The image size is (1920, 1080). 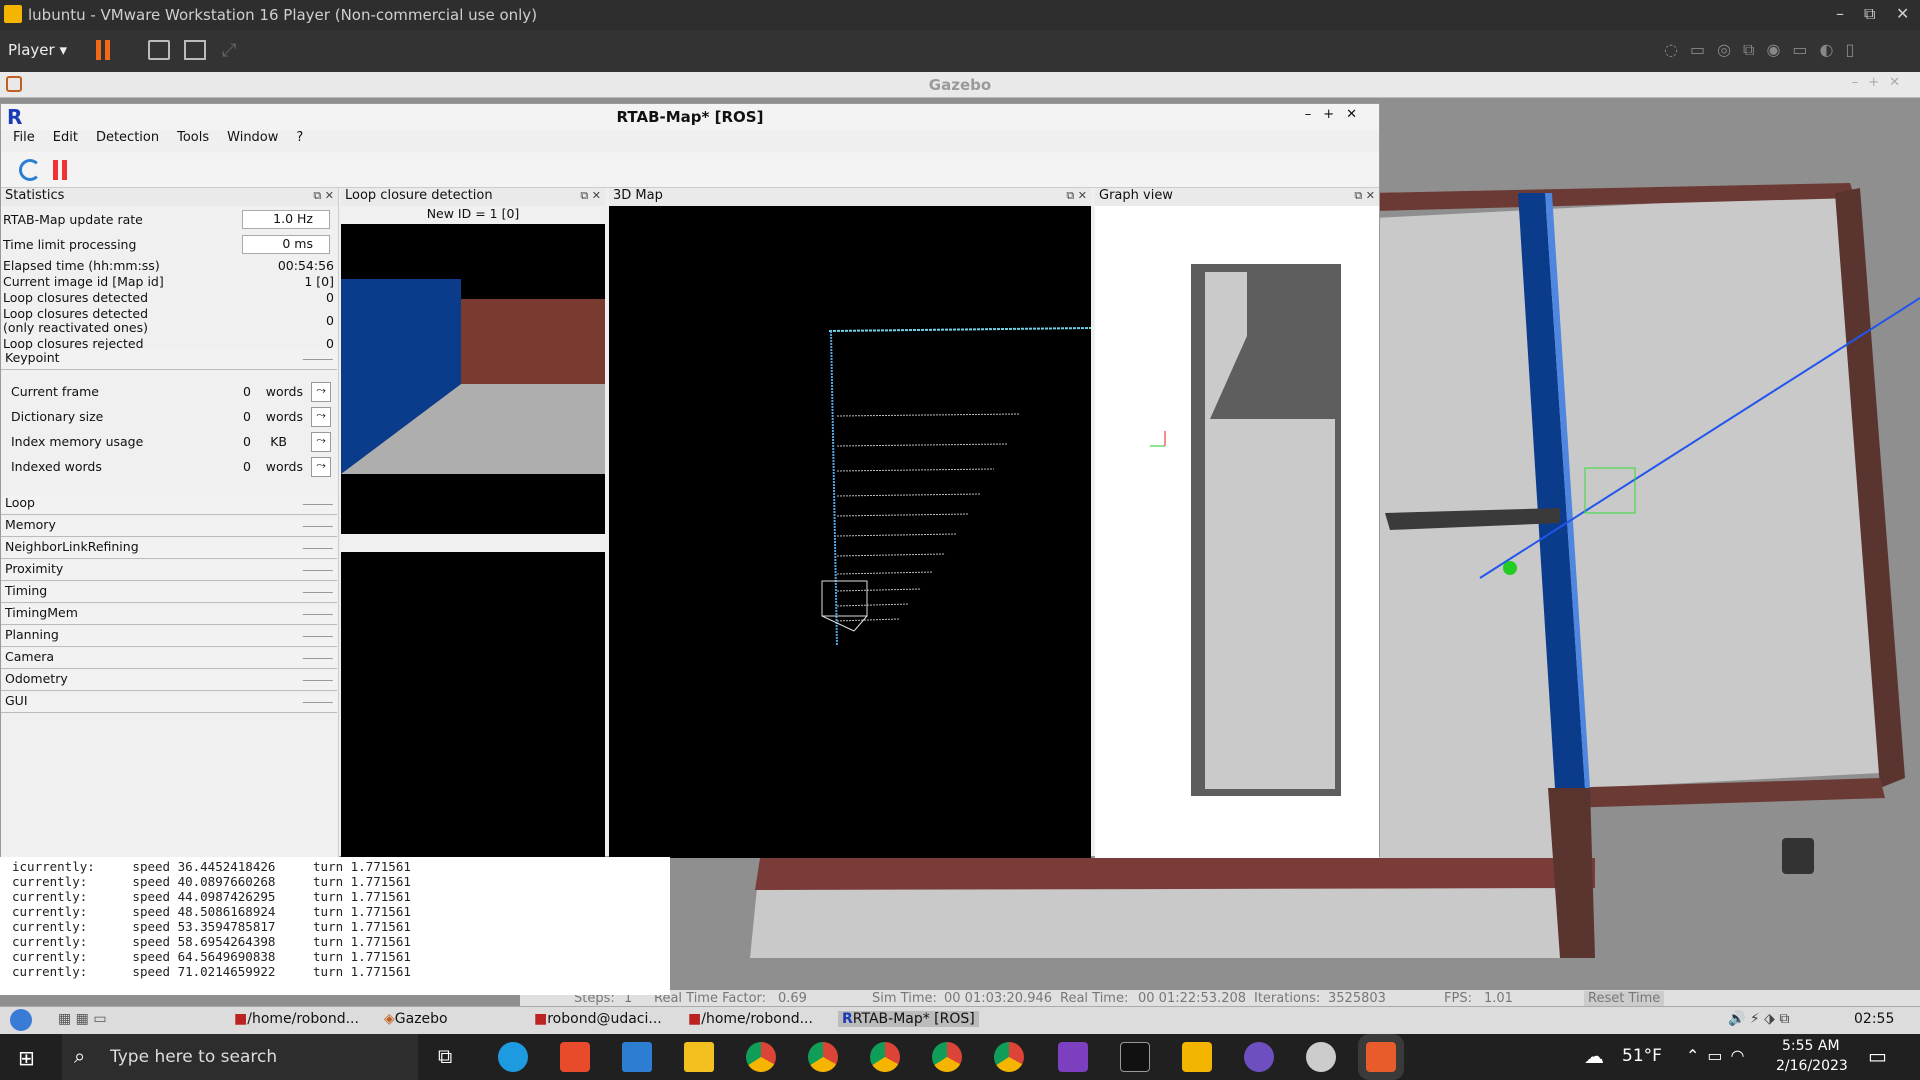 What do you see at coordinates (26, 1058) in the screenshot?
I see `windows-start-icon: ⊞` at bounding box center [26, 1058].